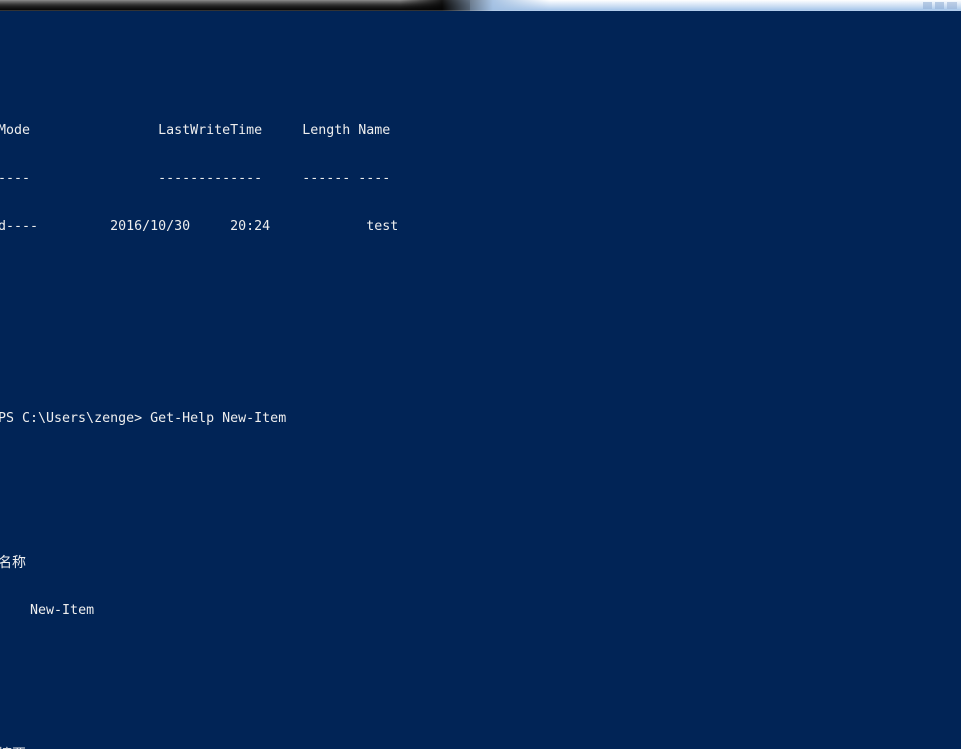 Image resolution: width=961 pixels, height=749 pixels. What do you see at coordinates (480, 5) in the screenshot?
I see `window-title-bar` at bounding box center [480, 5].